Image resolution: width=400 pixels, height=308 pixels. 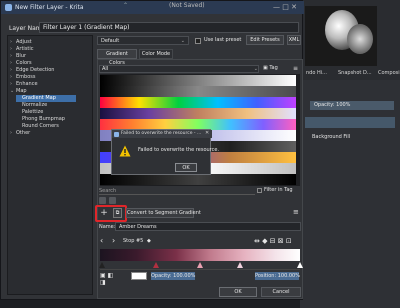 What do you see at coordinates (112, 200) in the screenshot?
I see `trash-icon` at bounding box center [112, 200].